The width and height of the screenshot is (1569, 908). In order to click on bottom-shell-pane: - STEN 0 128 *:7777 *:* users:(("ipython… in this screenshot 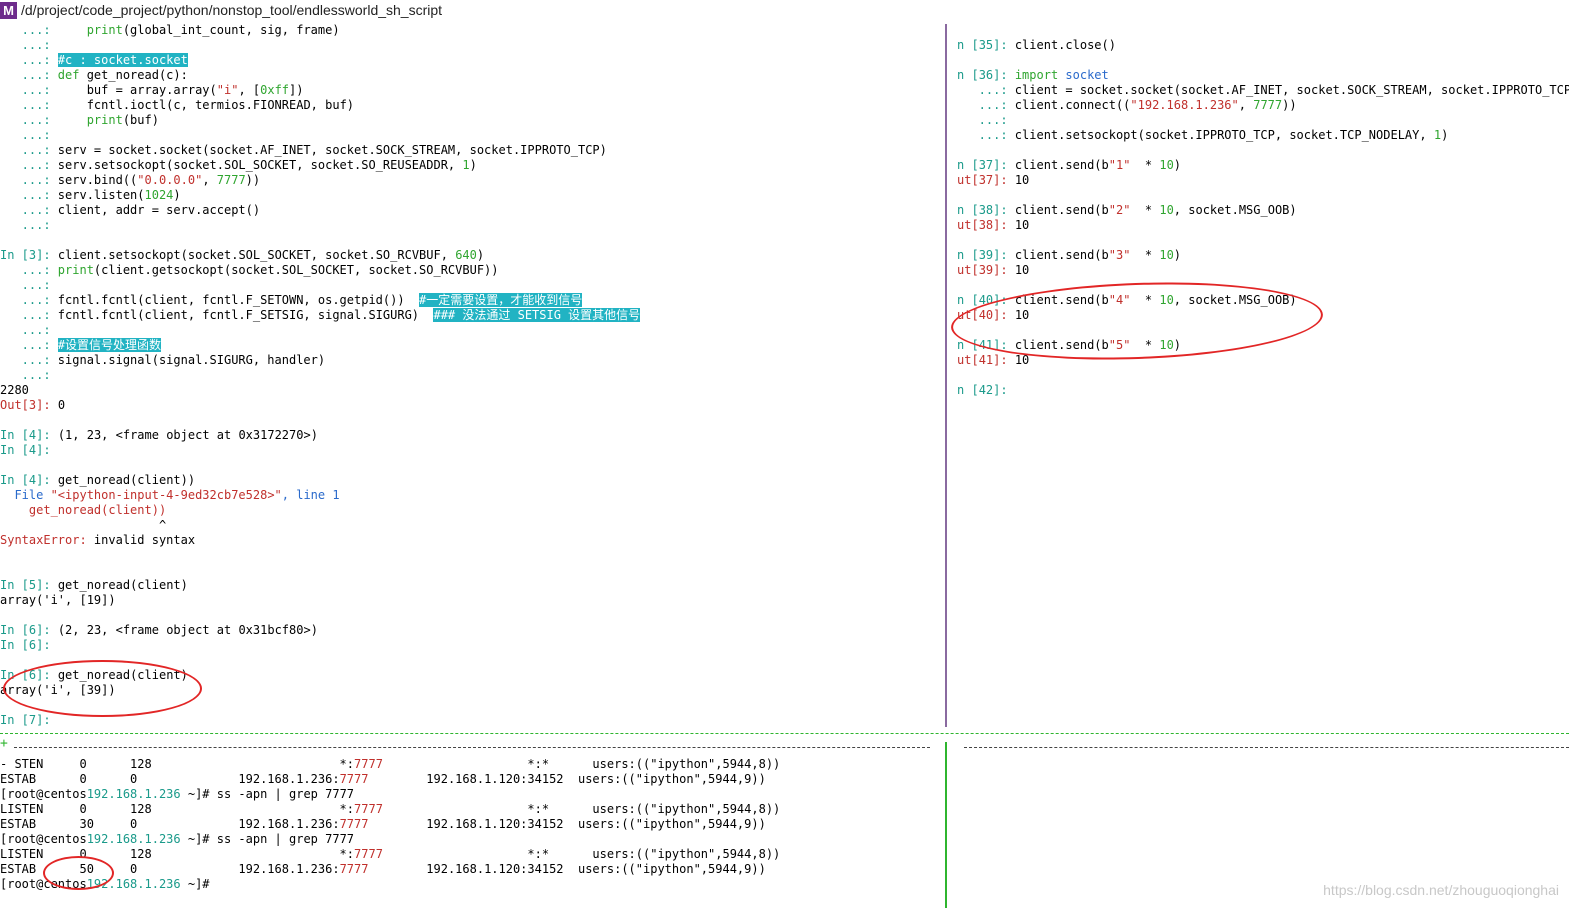, I will do `click(470, 832)`.